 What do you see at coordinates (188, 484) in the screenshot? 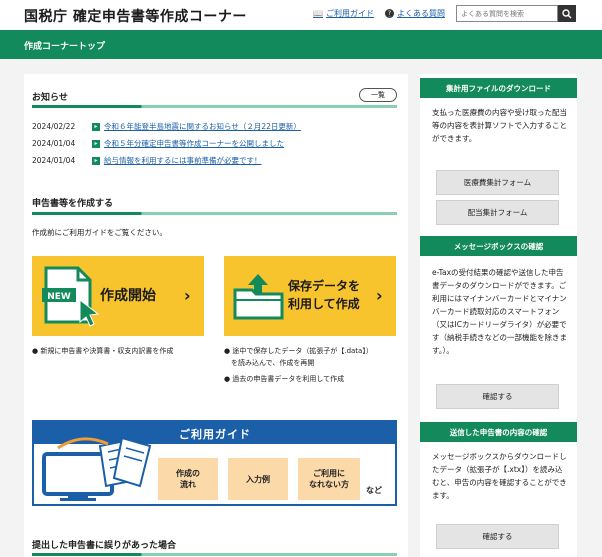
I see `guide-card-flow-line2: 流れ` at bounding box center [188, 484].